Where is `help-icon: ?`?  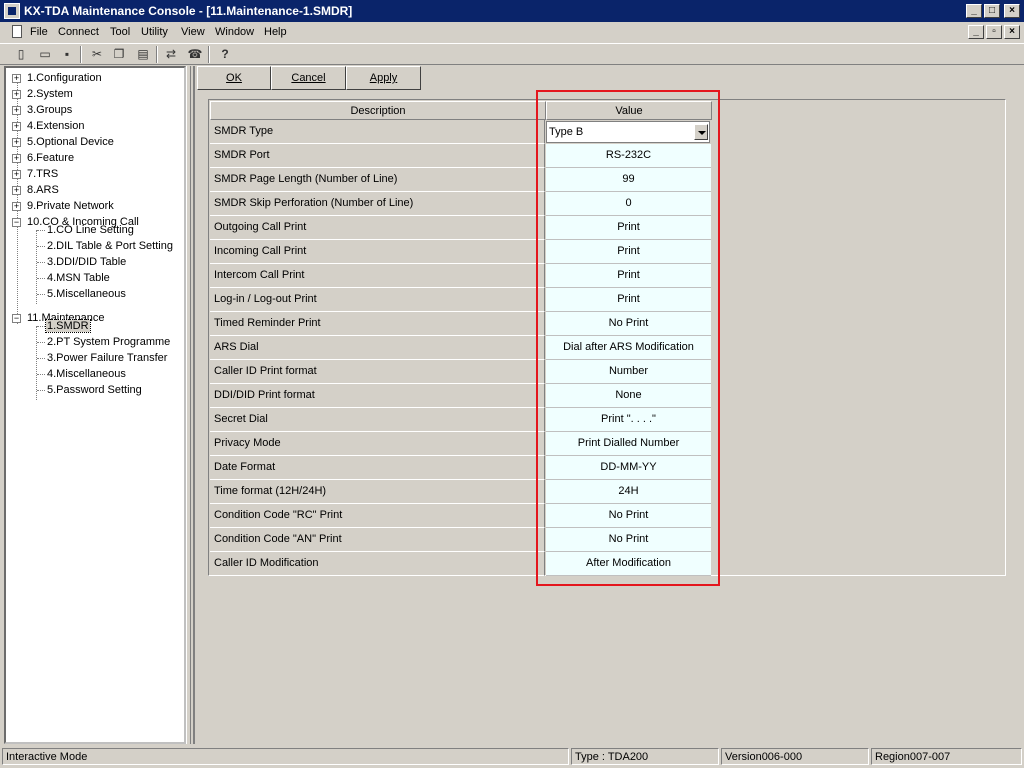 help-icon: ? is located at coordinates (225, 54).